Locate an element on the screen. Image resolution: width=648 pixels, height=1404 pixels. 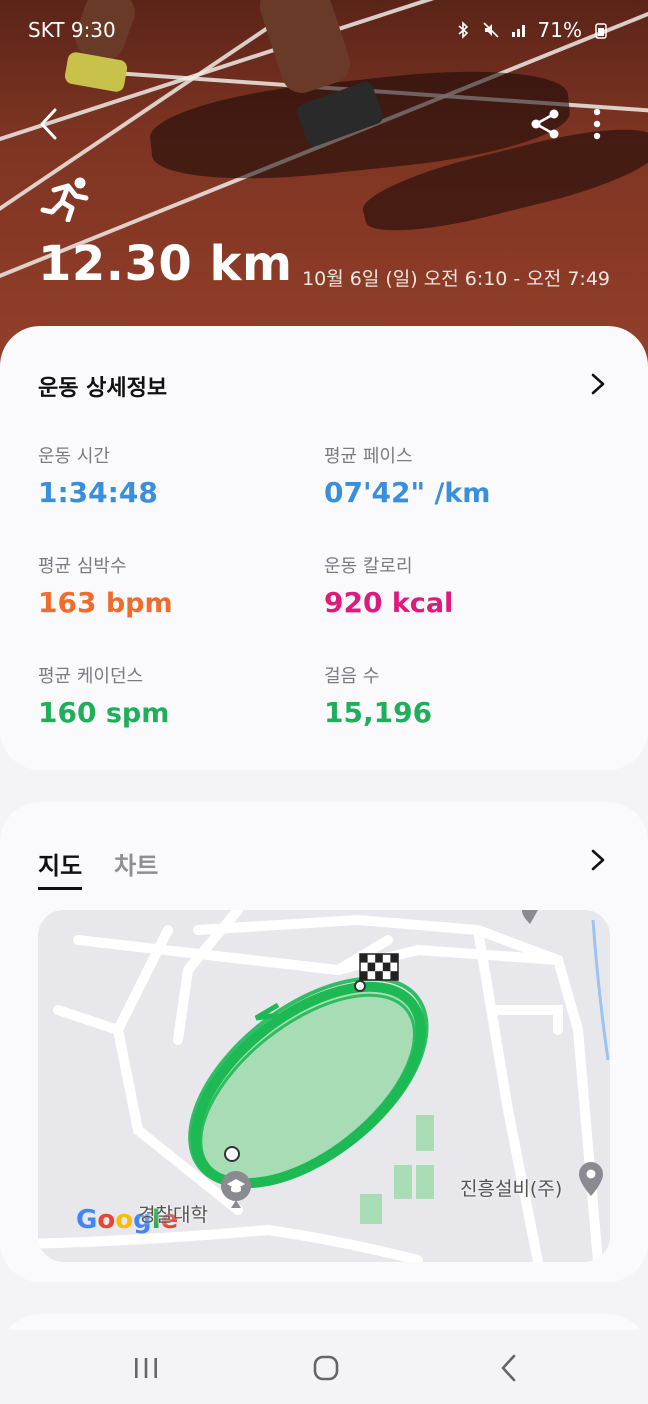
metric-heart-rate: 평균 심박수 163 bpm is located at coordinates (105, 585).